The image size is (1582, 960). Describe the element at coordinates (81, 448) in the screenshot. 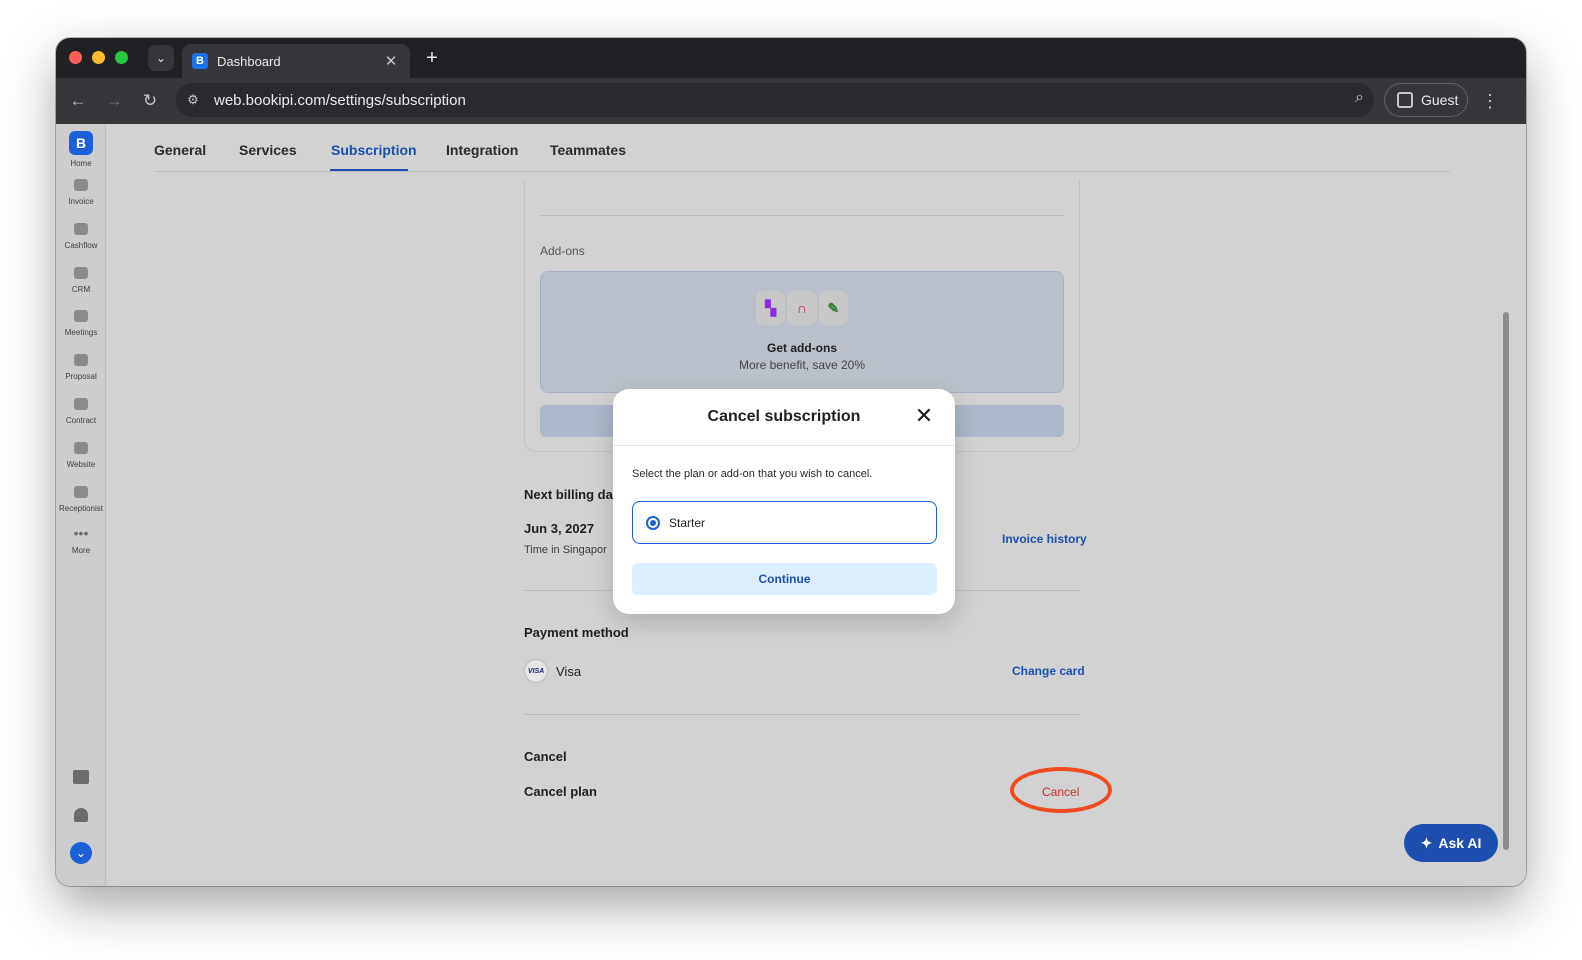

I see `website-icon` at that location.